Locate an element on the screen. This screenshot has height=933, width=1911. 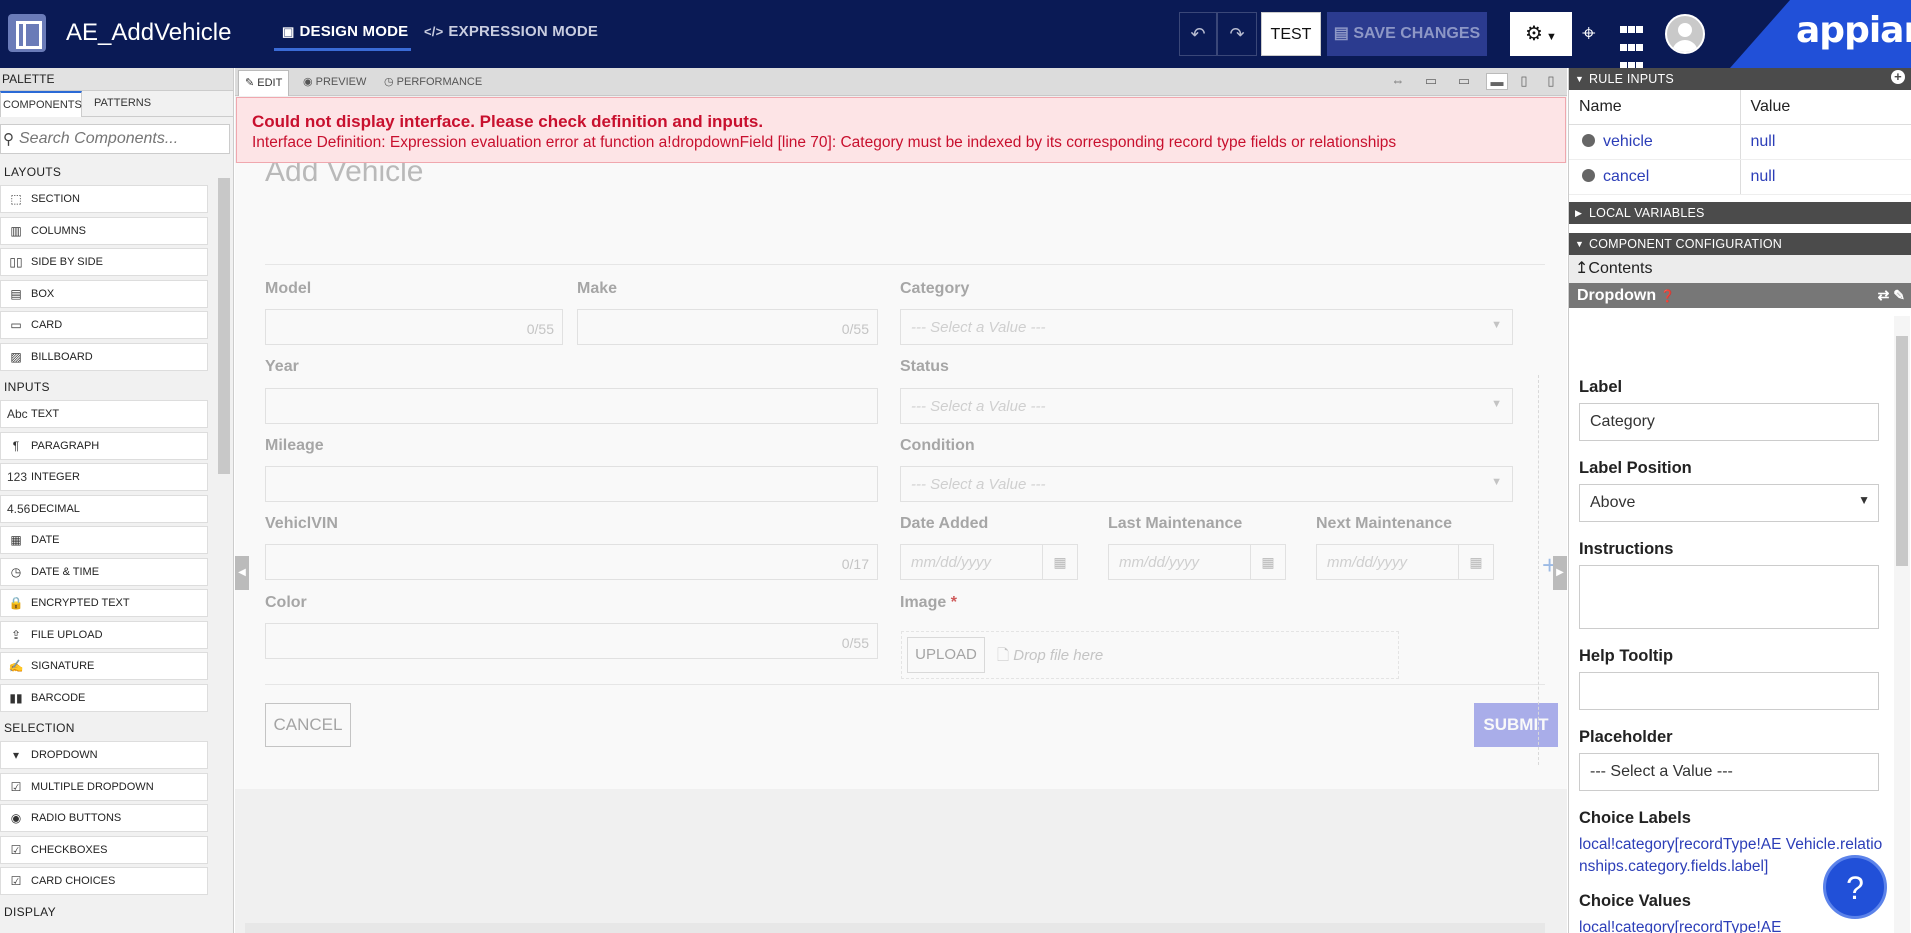
tab-preview: ◉ PREVIEW is located at coordinates (334, 81).